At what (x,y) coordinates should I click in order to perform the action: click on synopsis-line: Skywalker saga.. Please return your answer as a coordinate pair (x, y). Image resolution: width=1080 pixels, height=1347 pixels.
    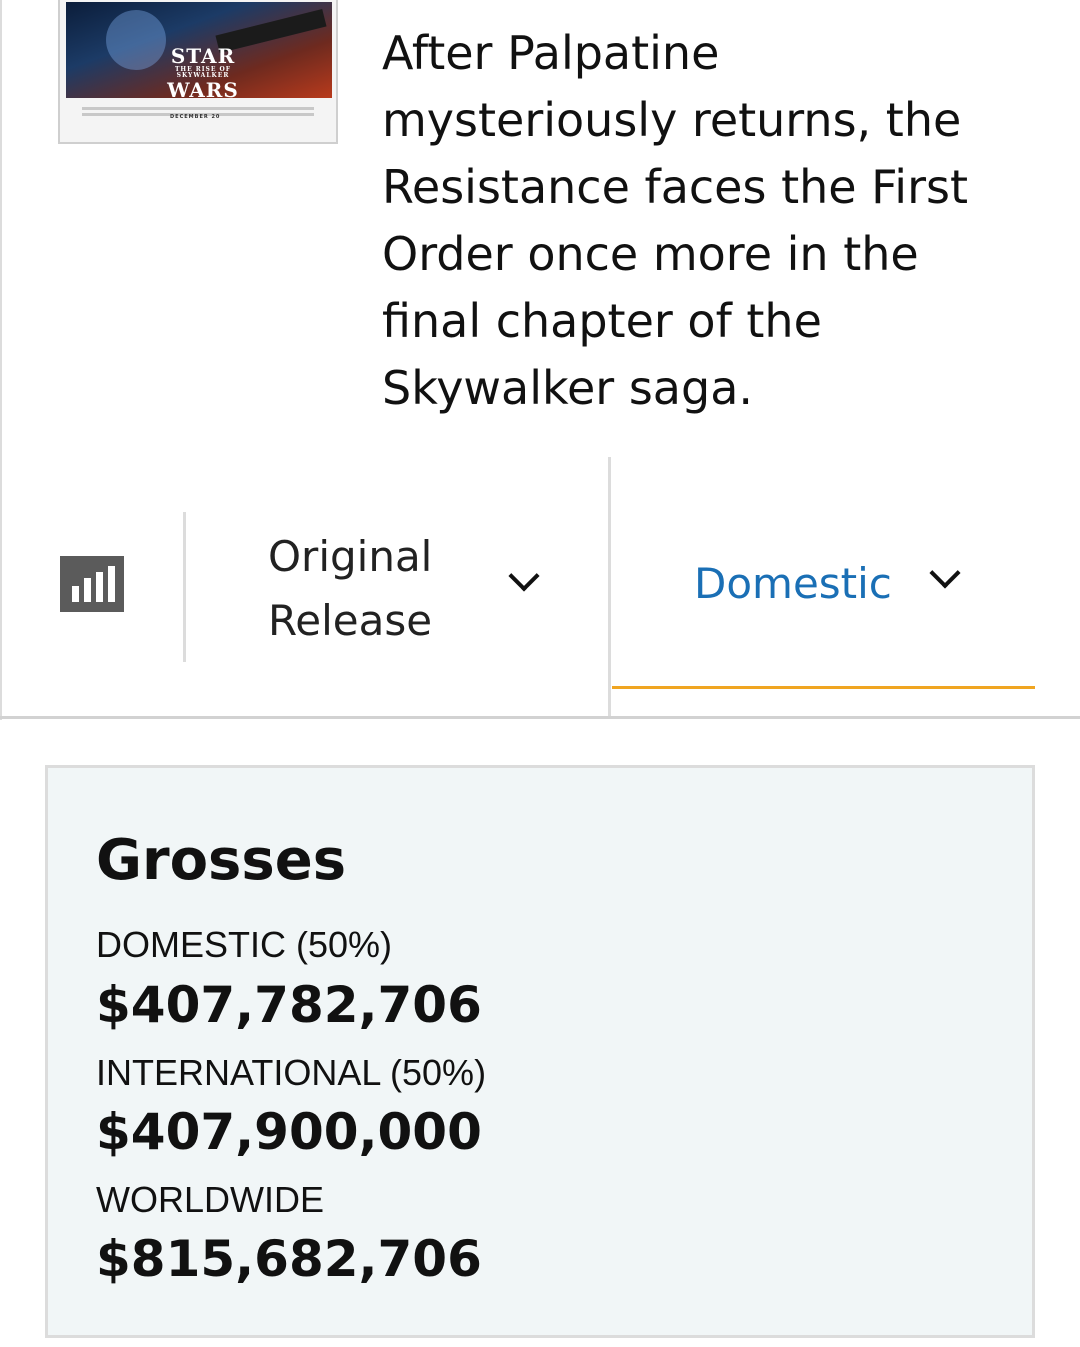
    Looking at the image, I should click on (568, 388).